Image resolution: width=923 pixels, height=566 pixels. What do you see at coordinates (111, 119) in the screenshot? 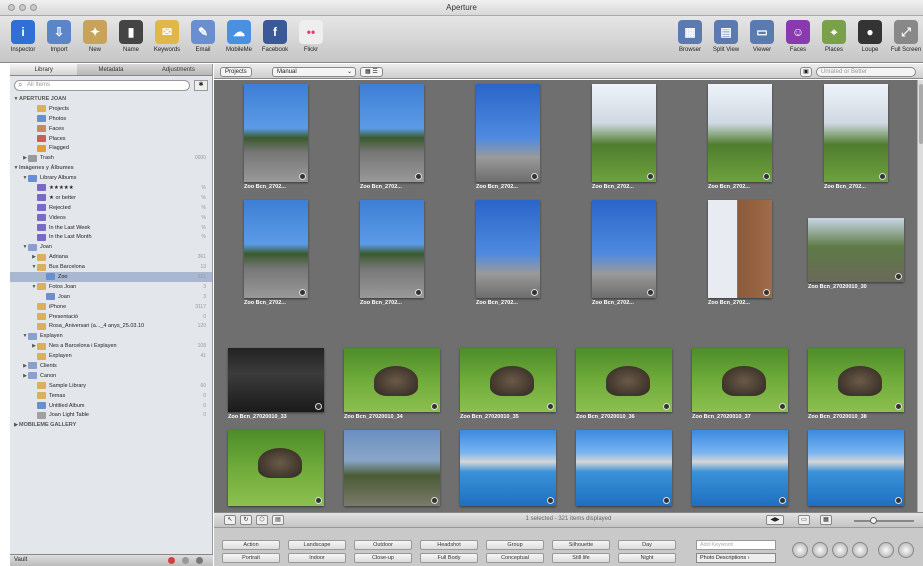
I see `sidebar-tree-item: Photos` at bounding box center [111, 119].